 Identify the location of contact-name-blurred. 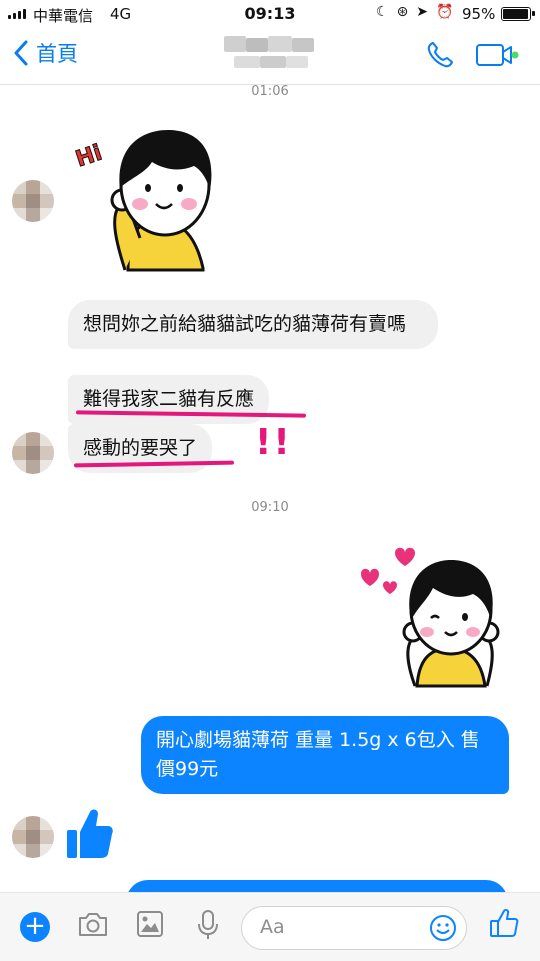
(270, 54).